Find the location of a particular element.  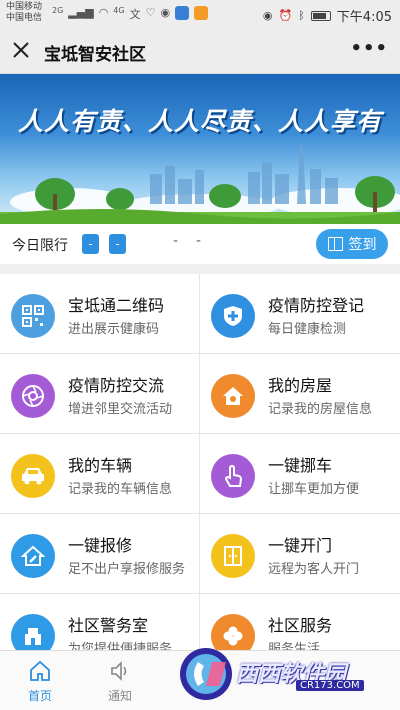

close-button is located at coordinates (21, 50).